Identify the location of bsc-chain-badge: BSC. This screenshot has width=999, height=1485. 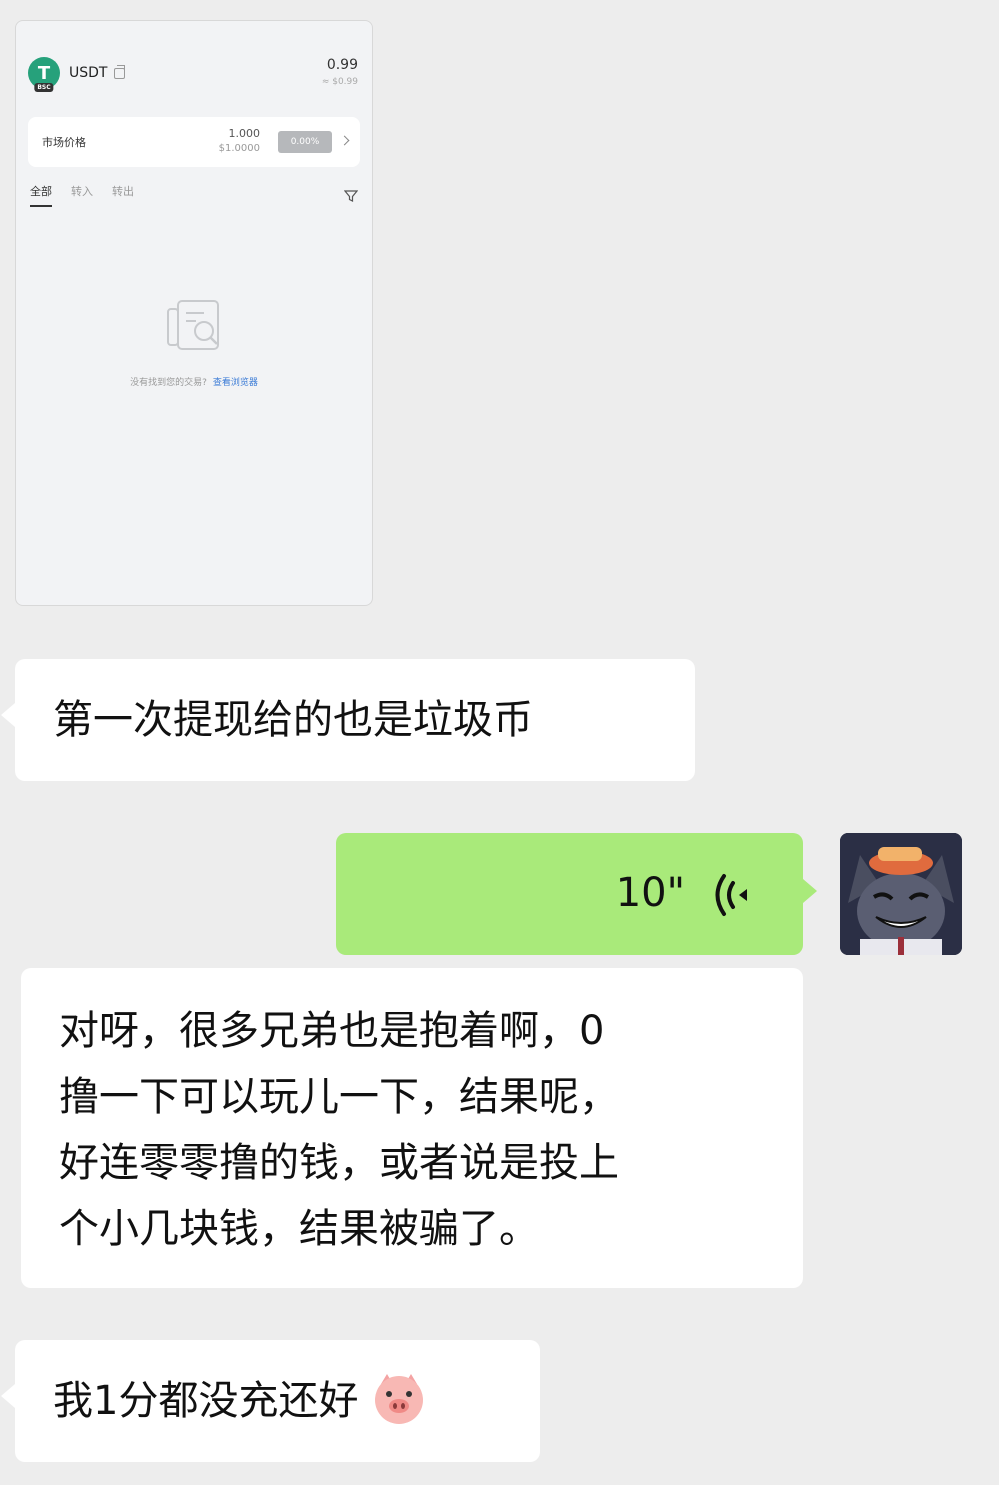
(44, 87).